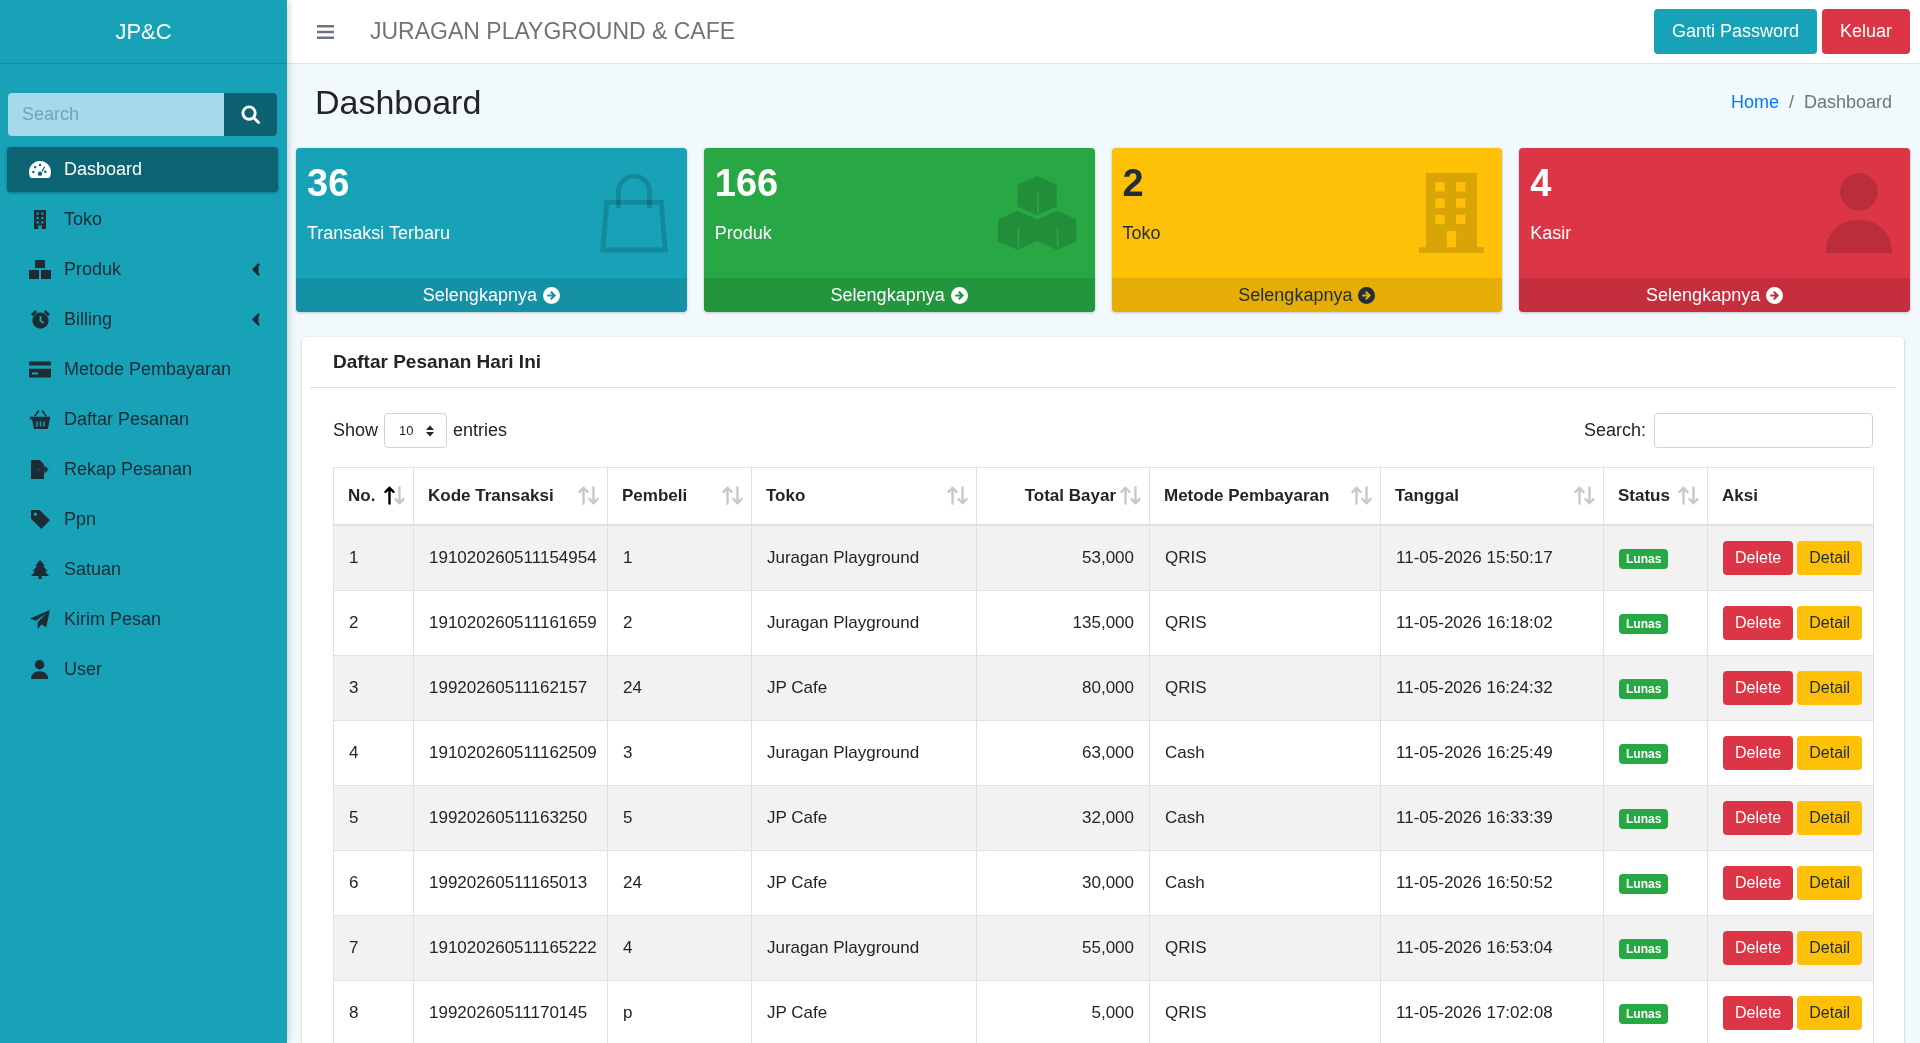 The width and height of the screenshot is (1920, 1043). What do you see at coordinates (142, 319) in the screenshot?
I see `sidebar-item: Billing` at bounding box center [142, 319].